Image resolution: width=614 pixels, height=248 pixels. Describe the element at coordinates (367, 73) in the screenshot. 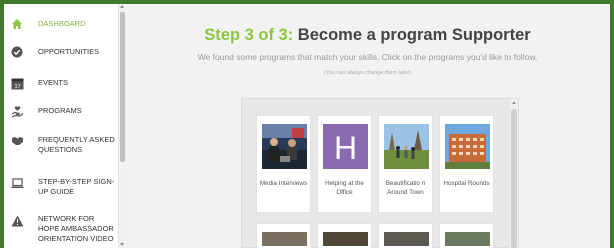

I see `change-later-note: (You can always change them later)` at that location.